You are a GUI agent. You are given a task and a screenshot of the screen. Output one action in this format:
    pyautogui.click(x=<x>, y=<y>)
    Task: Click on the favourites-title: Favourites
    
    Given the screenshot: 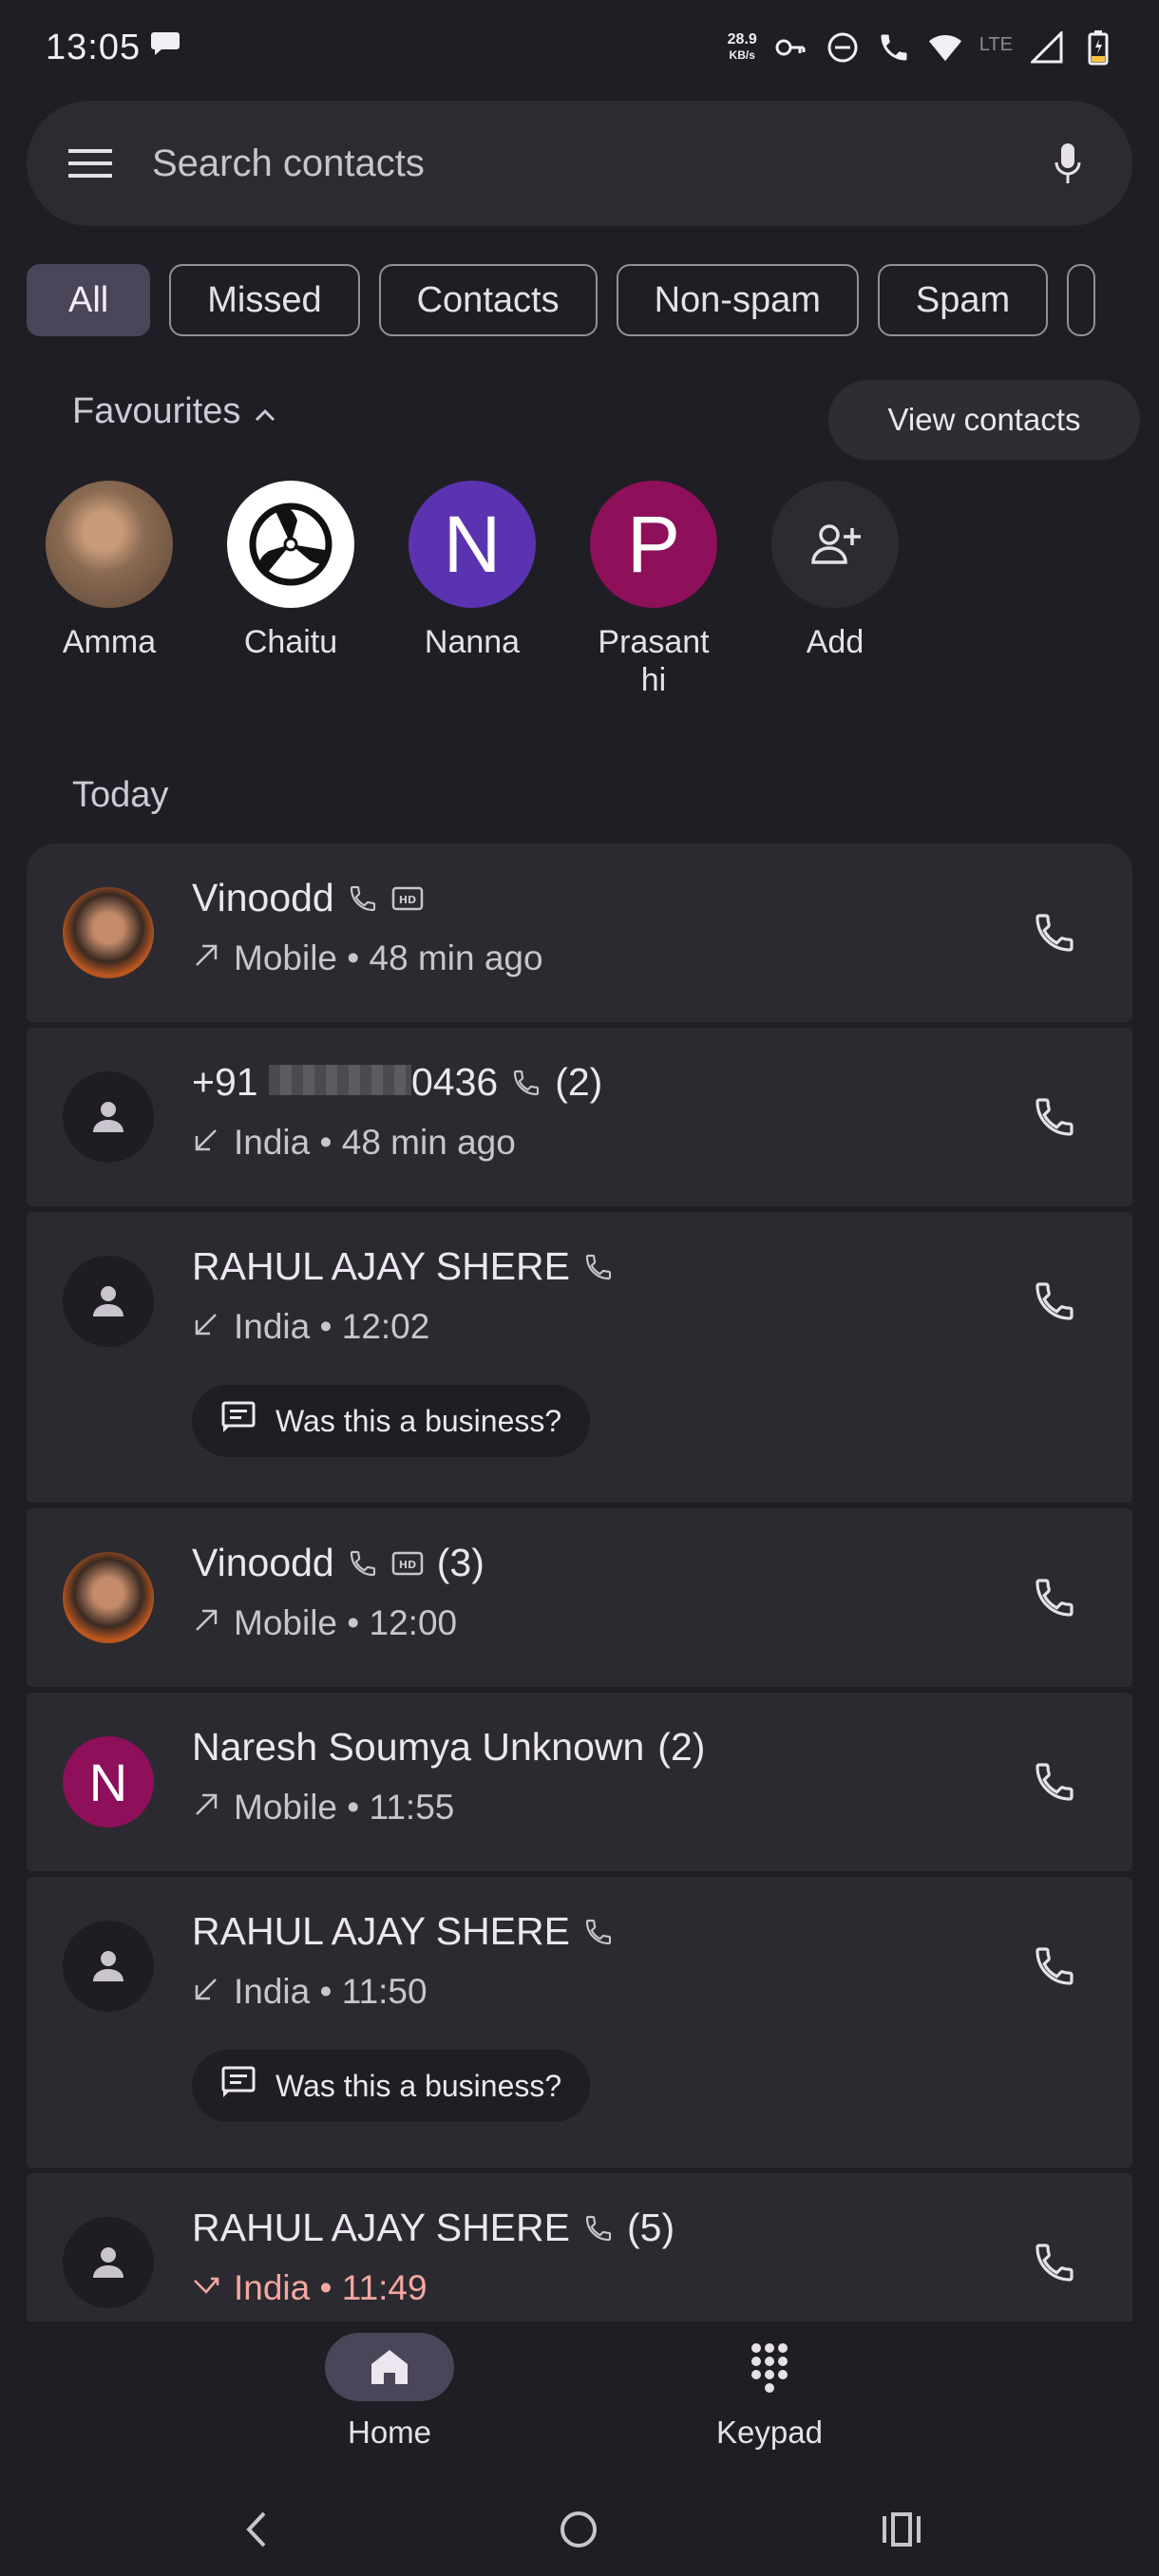 What is the action you would take?
    pyautogui.click(x=156, y=411)
    